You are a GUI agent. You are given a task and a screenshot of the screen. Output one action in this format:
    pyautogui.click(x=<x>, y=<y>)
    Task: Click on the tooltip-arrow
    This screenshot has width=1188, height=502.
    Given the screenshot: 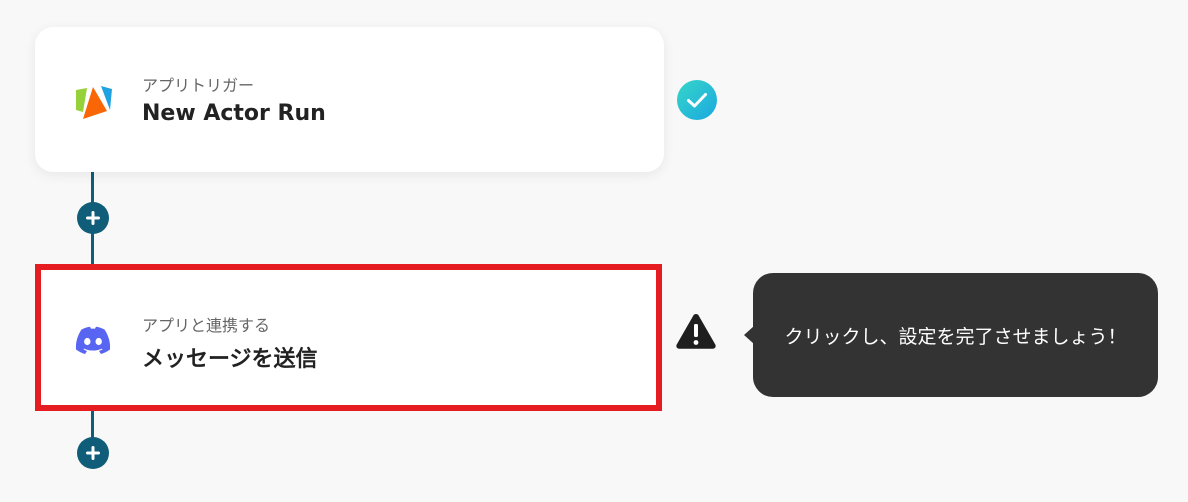 What is the action you would take?
    pyautogui.click(x=749, y=335)
    